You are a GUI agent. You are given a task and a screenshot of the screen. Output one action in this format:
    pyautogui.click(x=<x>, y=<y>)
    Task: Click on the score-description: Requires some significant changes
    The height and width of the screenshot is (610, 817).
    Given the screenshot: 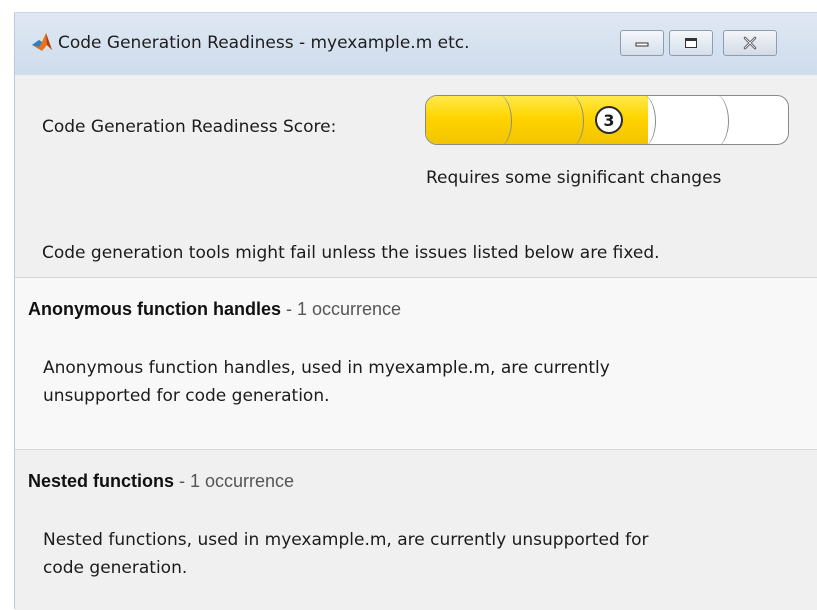 What is the action you would take?
    pyautogui.click(x=574, y=178)
    